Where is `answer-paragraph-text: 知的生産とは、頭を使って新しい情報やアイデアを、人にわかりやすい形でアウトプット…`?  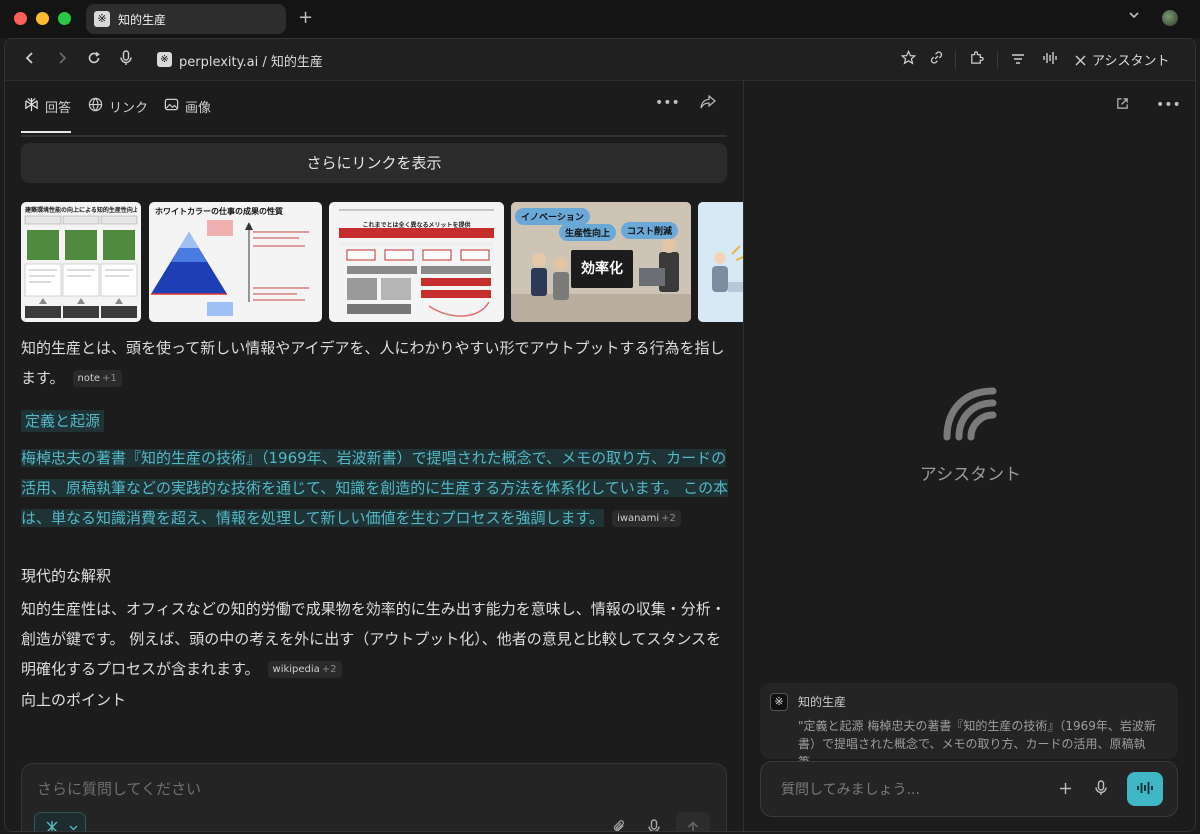 answer-paragraph-text: 知的生産とは、頭を使って新しい情報やアイデアを、人にわかりやすい形でアウトプット… is located at coordinates (373, 363).